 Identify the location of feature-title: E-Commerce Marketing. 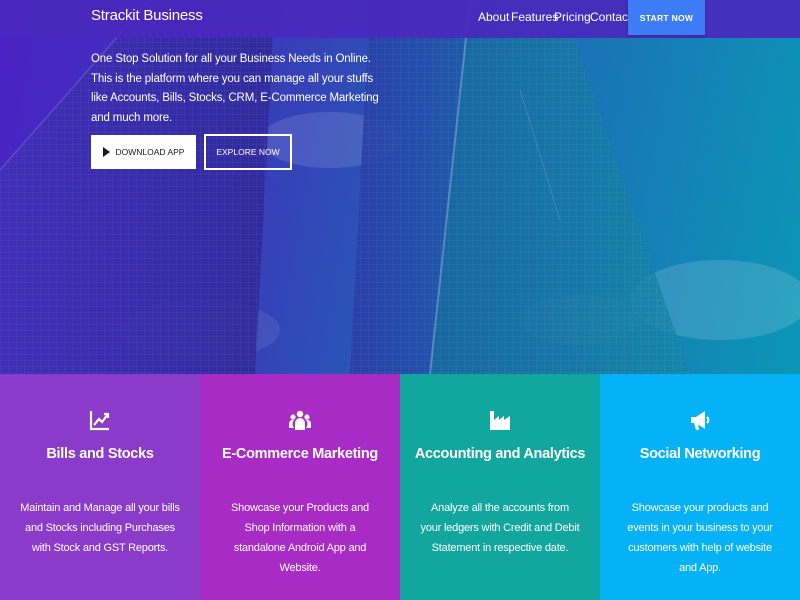
(300, 454).